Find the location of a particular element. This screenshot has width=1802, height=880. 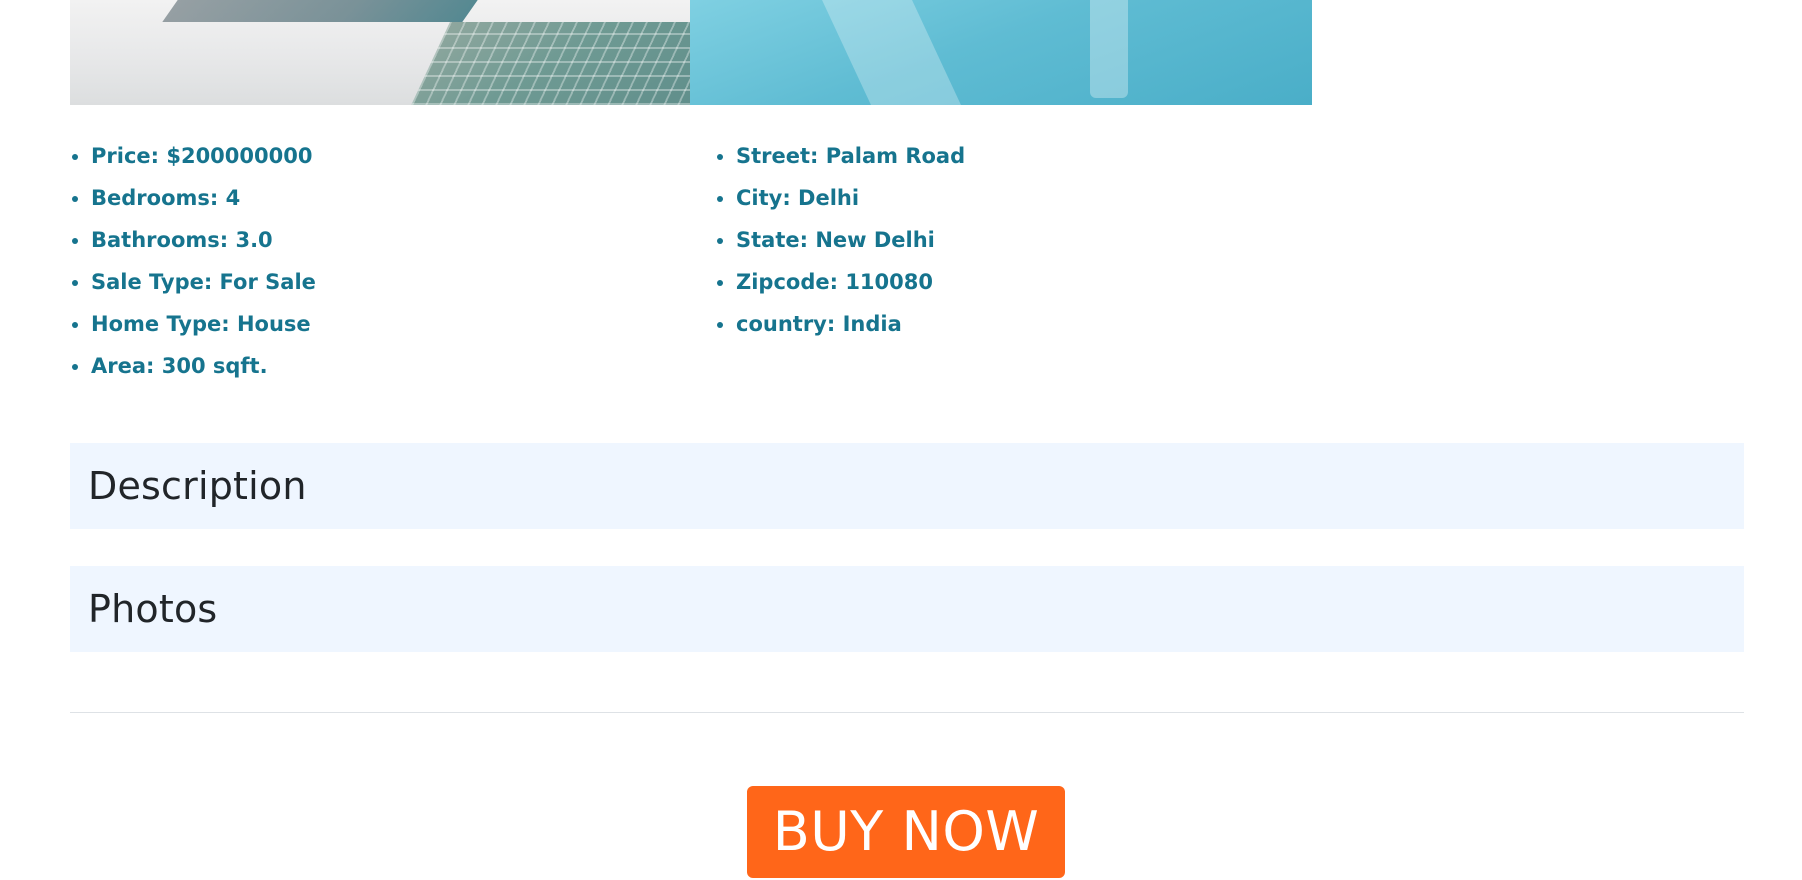

photos-heading: Photos is located at coordinates (153, 609).